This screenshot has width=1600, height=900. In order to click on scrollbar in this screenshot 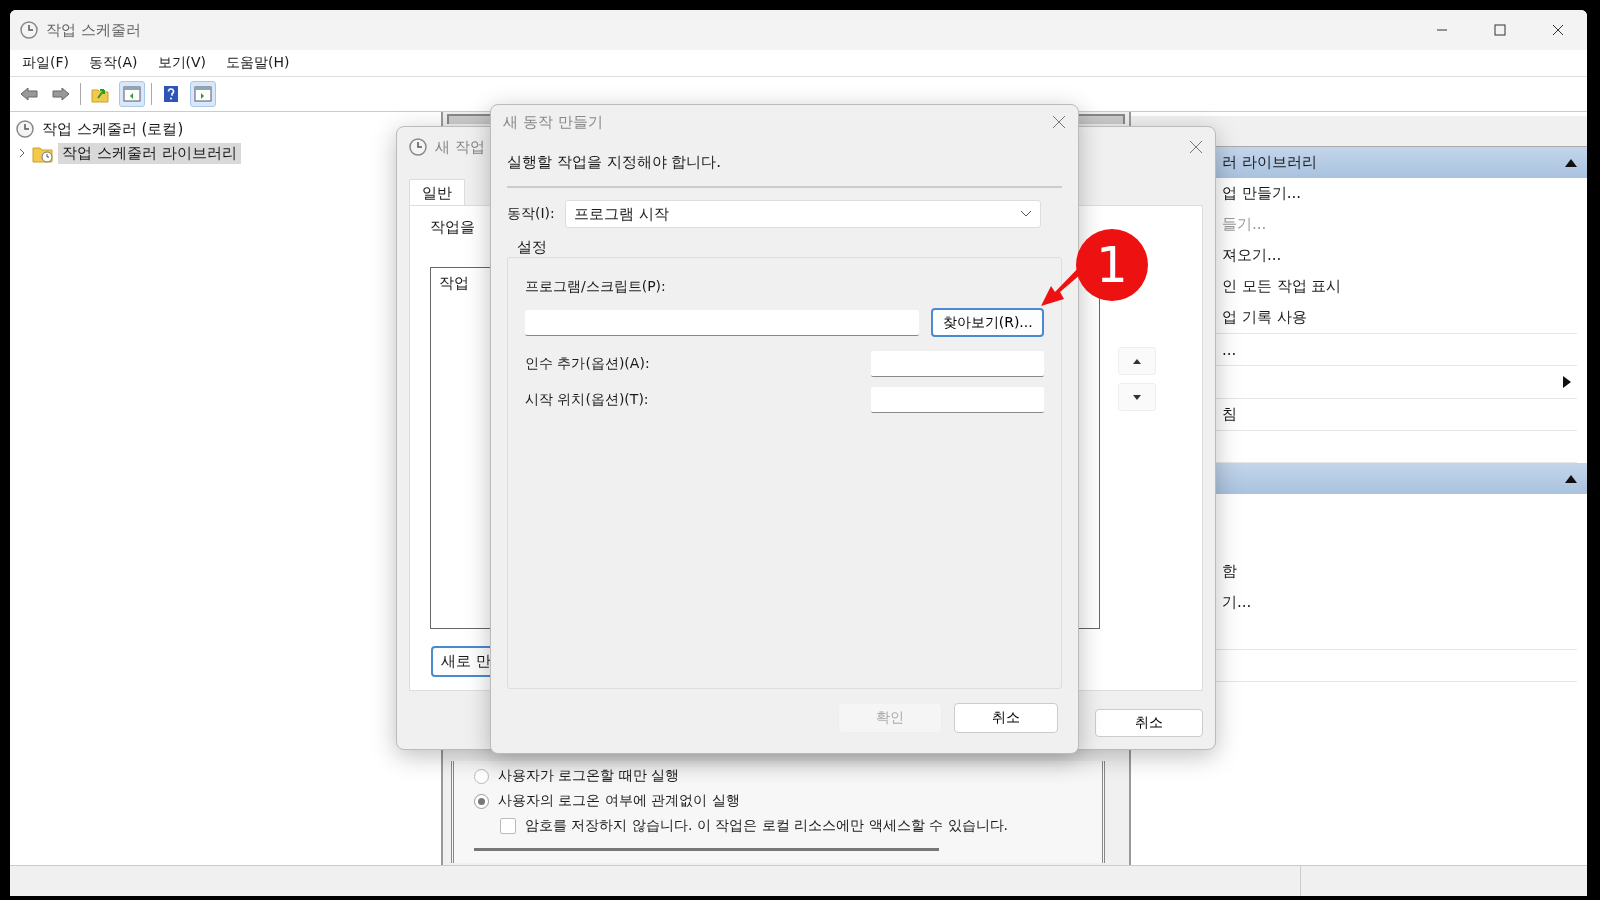, I will do `click(706, 849)`.